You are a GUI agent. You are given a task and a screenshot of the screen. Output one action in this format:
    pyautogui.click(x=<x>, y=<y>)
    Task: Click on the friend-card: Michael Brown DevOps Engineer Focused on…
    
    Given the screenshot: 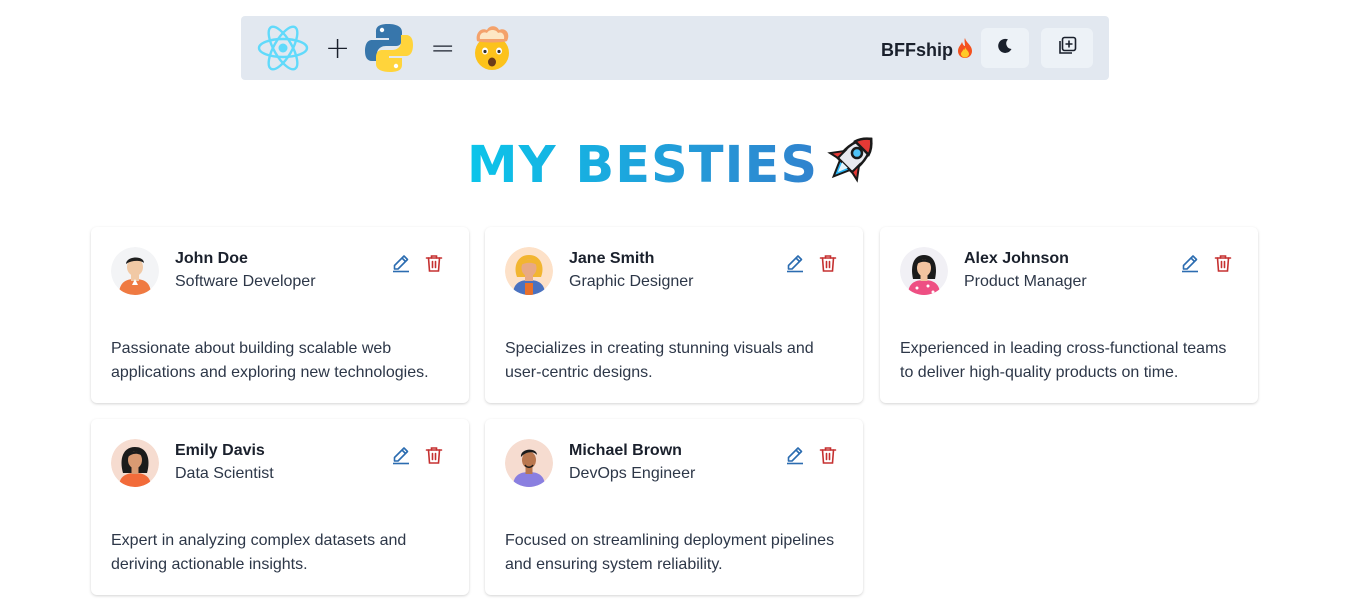 What is the action you would take?
    pyautogui.click(x=674, y=507)
    